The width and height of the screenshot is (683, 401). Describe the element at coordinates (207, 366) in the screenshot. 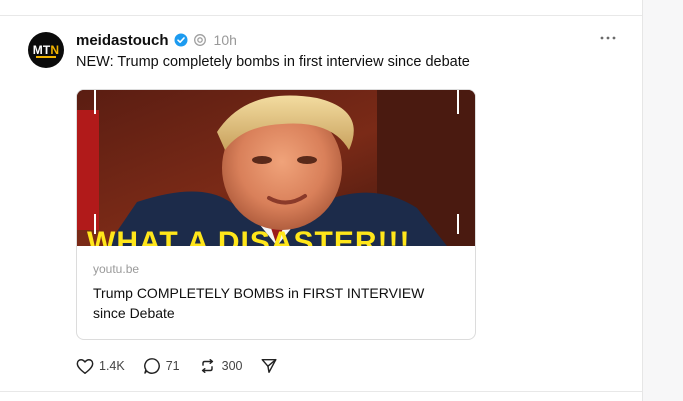

I see `repost-arrows-icon` at that location.